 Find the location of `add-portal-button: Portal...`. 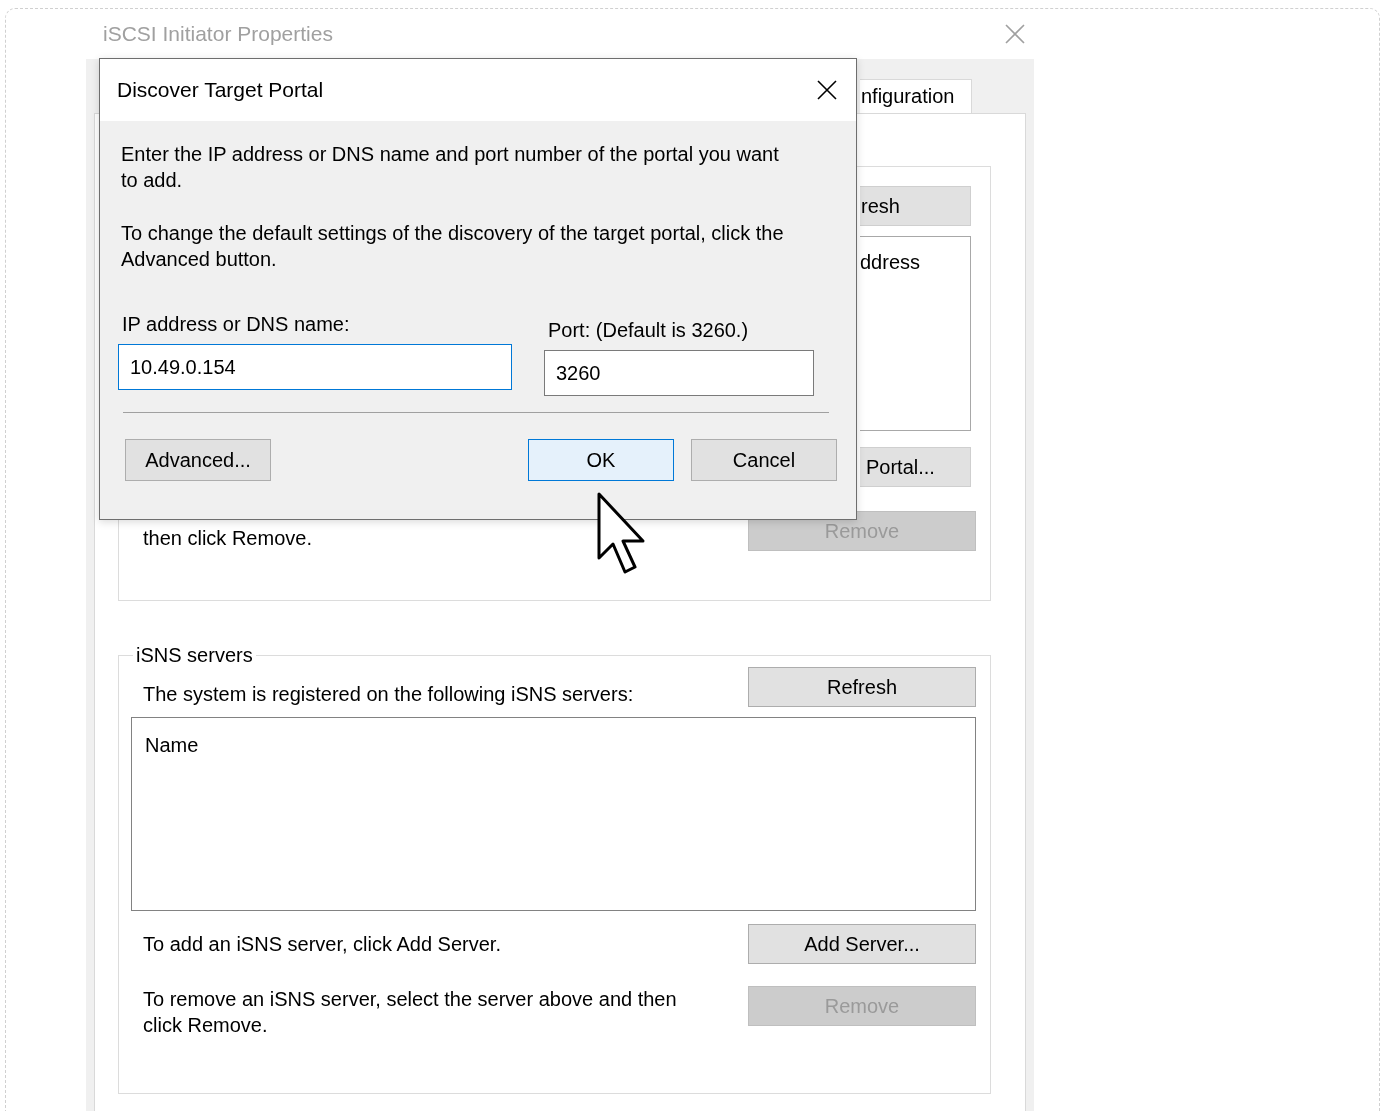

add-portal-button: Portal... is located at coordinates (915, 467).